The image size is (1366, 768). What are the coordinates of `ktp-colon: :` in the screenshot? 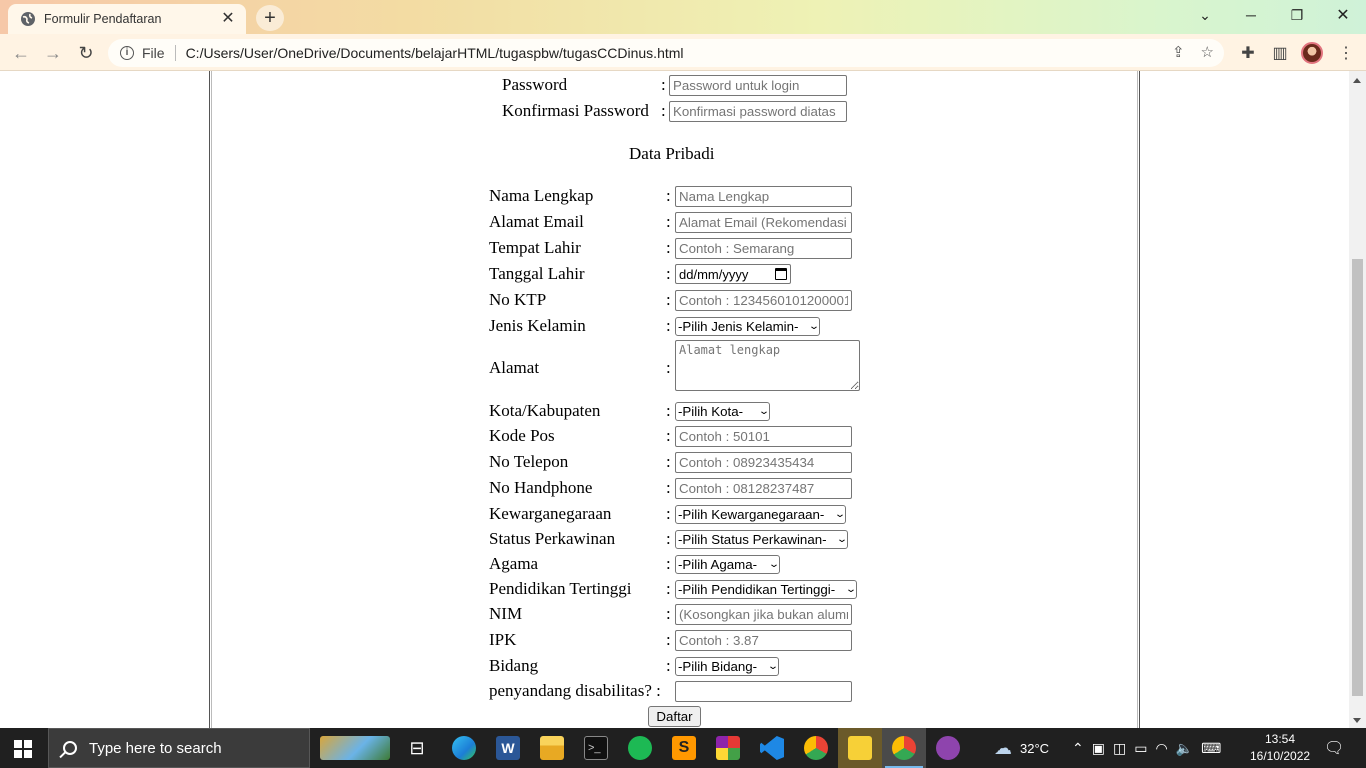 It's located at (668, 299).